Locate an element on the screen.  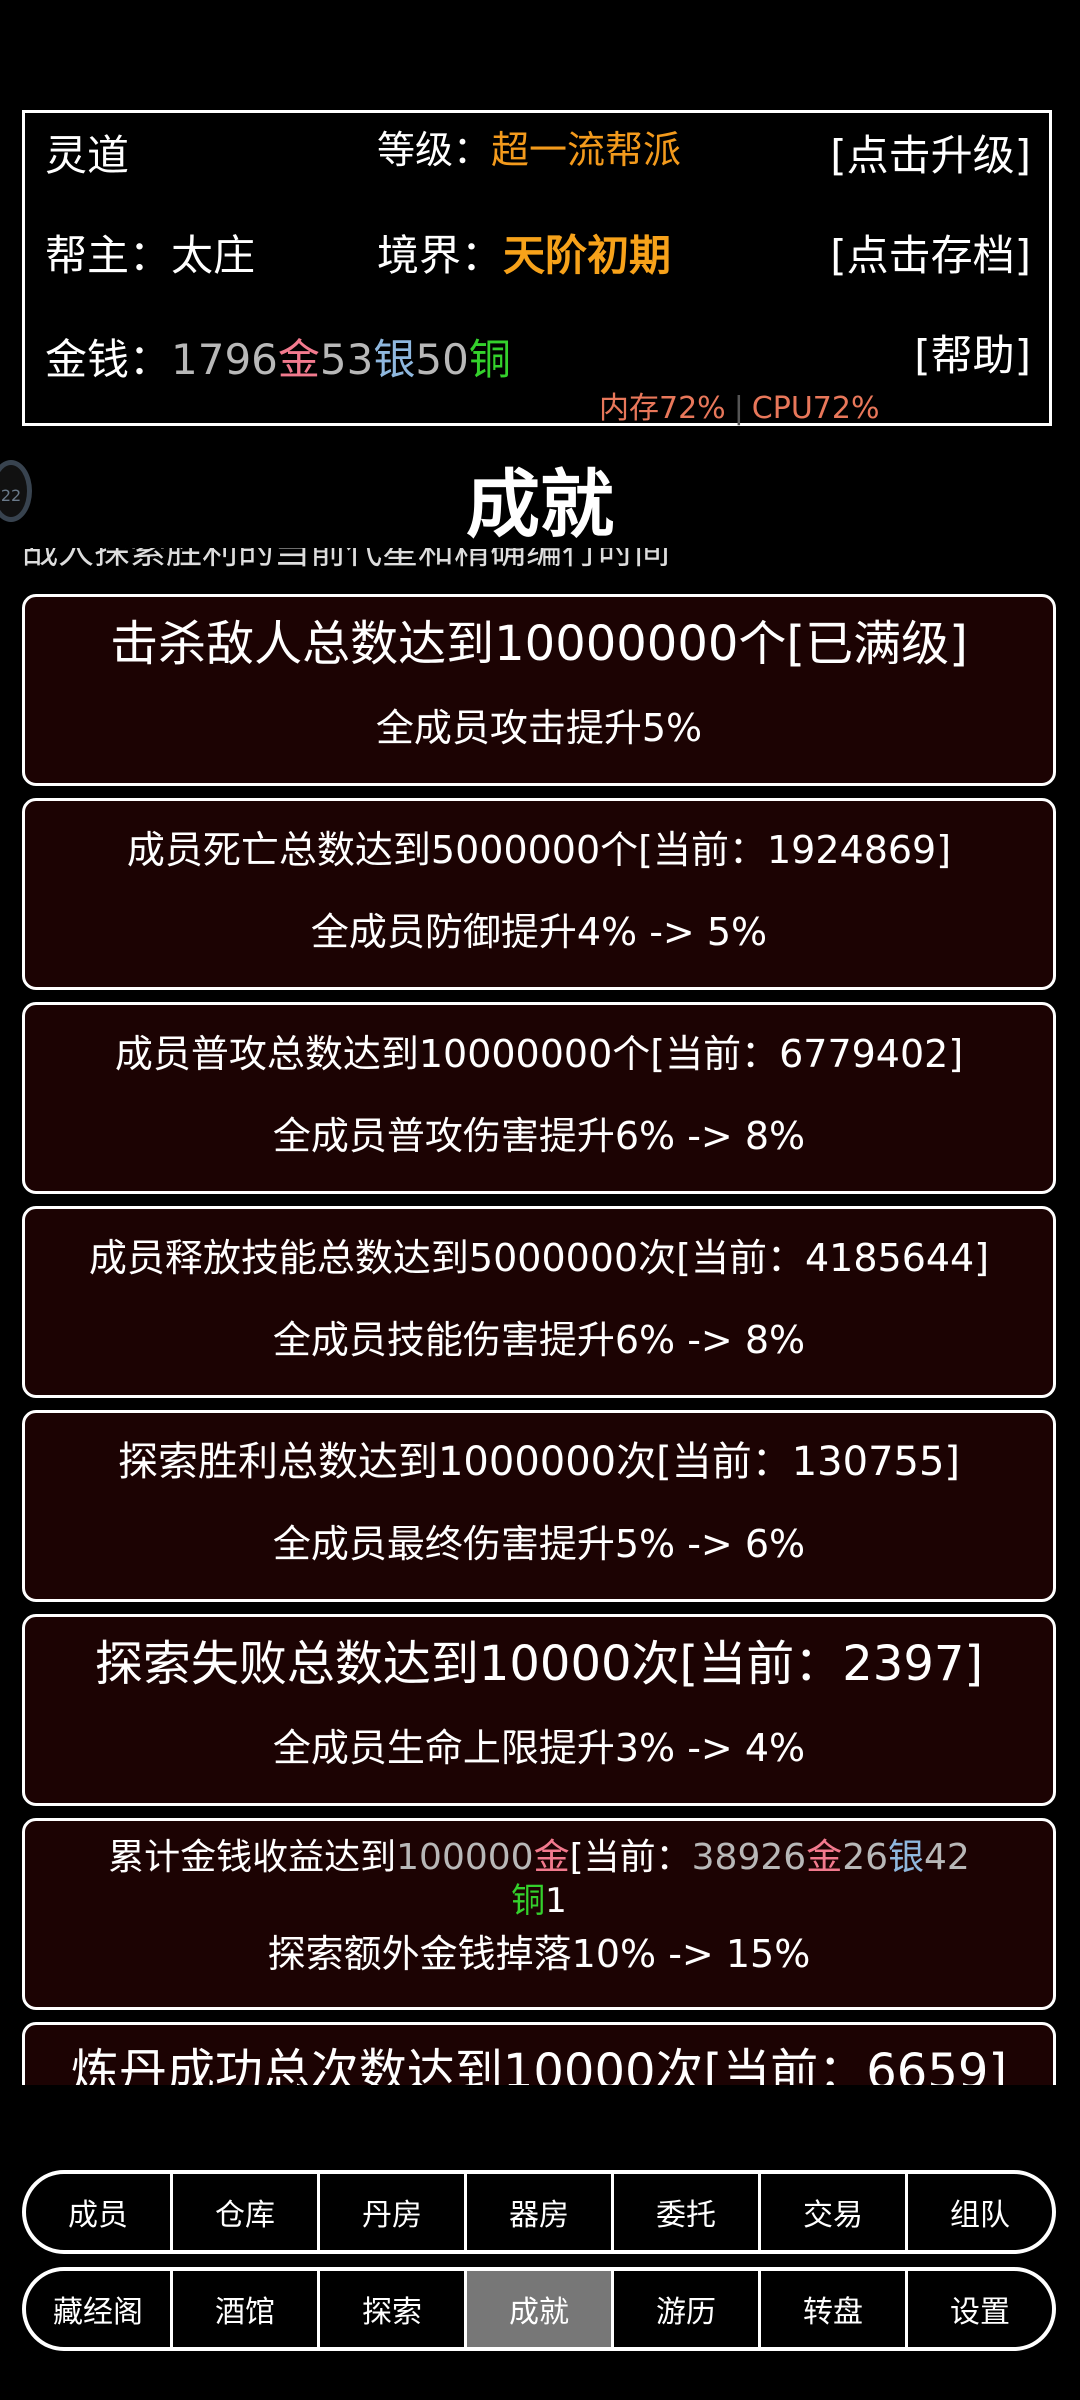
achievement-goal: 成员释放技能总数达到5000000次[当前：4185644] is located at coordinates (539, 1258).